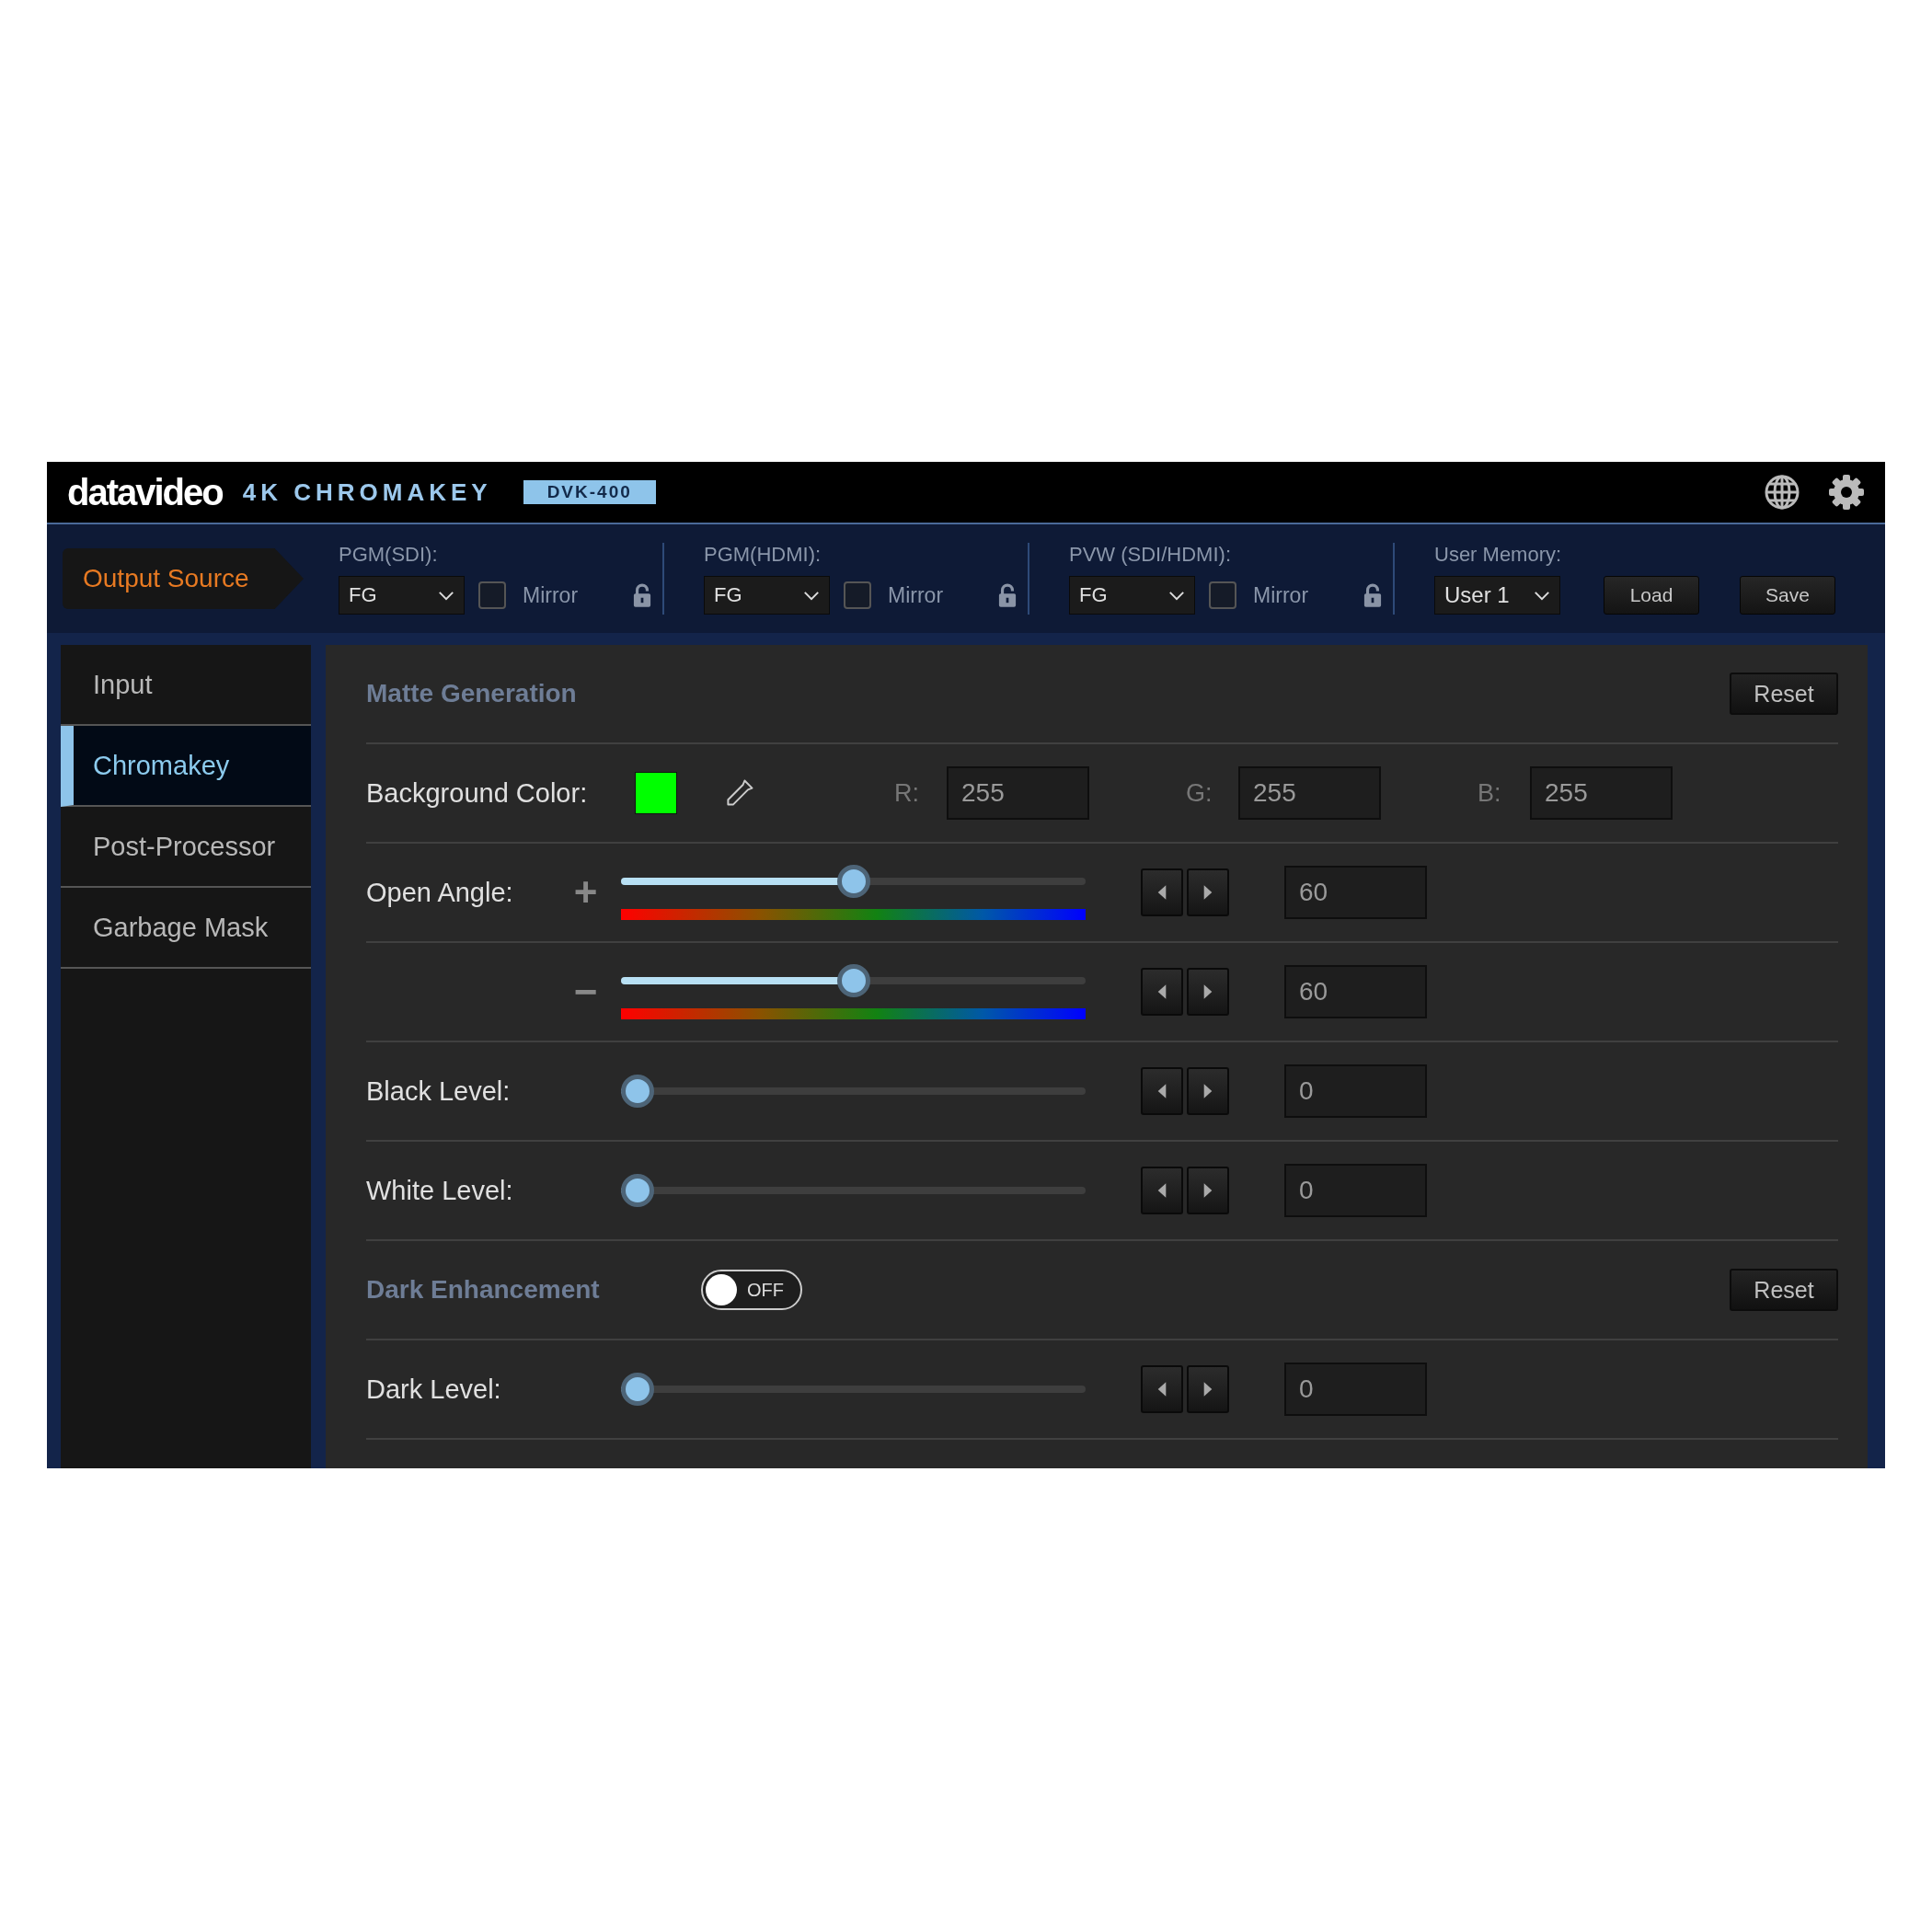 The height and width of the screenshot is (1932, 1932). What do you see at coordinates (656, 793) in the screenshot?
I see `color-swatch` at bounding box center [656, 793].